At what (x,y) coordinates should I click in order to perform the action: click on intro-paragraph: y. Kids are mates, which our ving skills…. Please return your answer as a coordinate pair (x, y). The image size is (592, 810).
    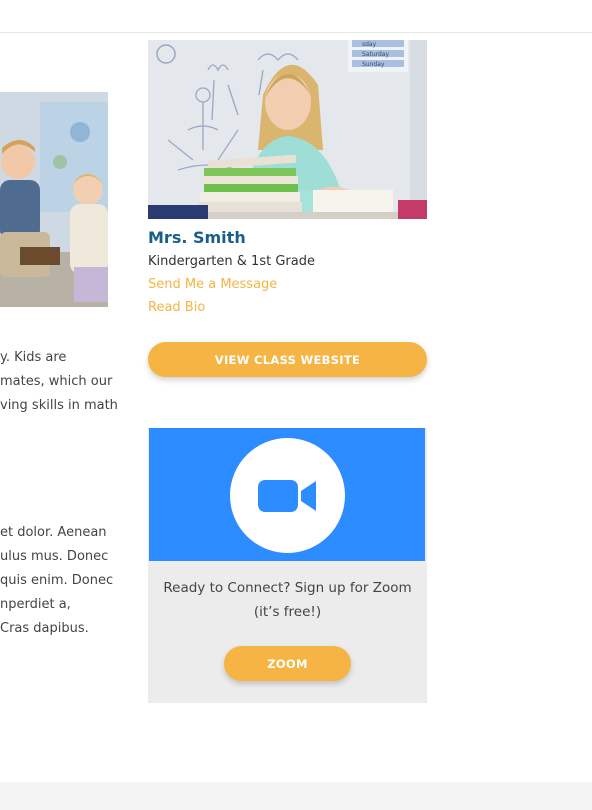
    Looking at the image, I should click on (60, 382).